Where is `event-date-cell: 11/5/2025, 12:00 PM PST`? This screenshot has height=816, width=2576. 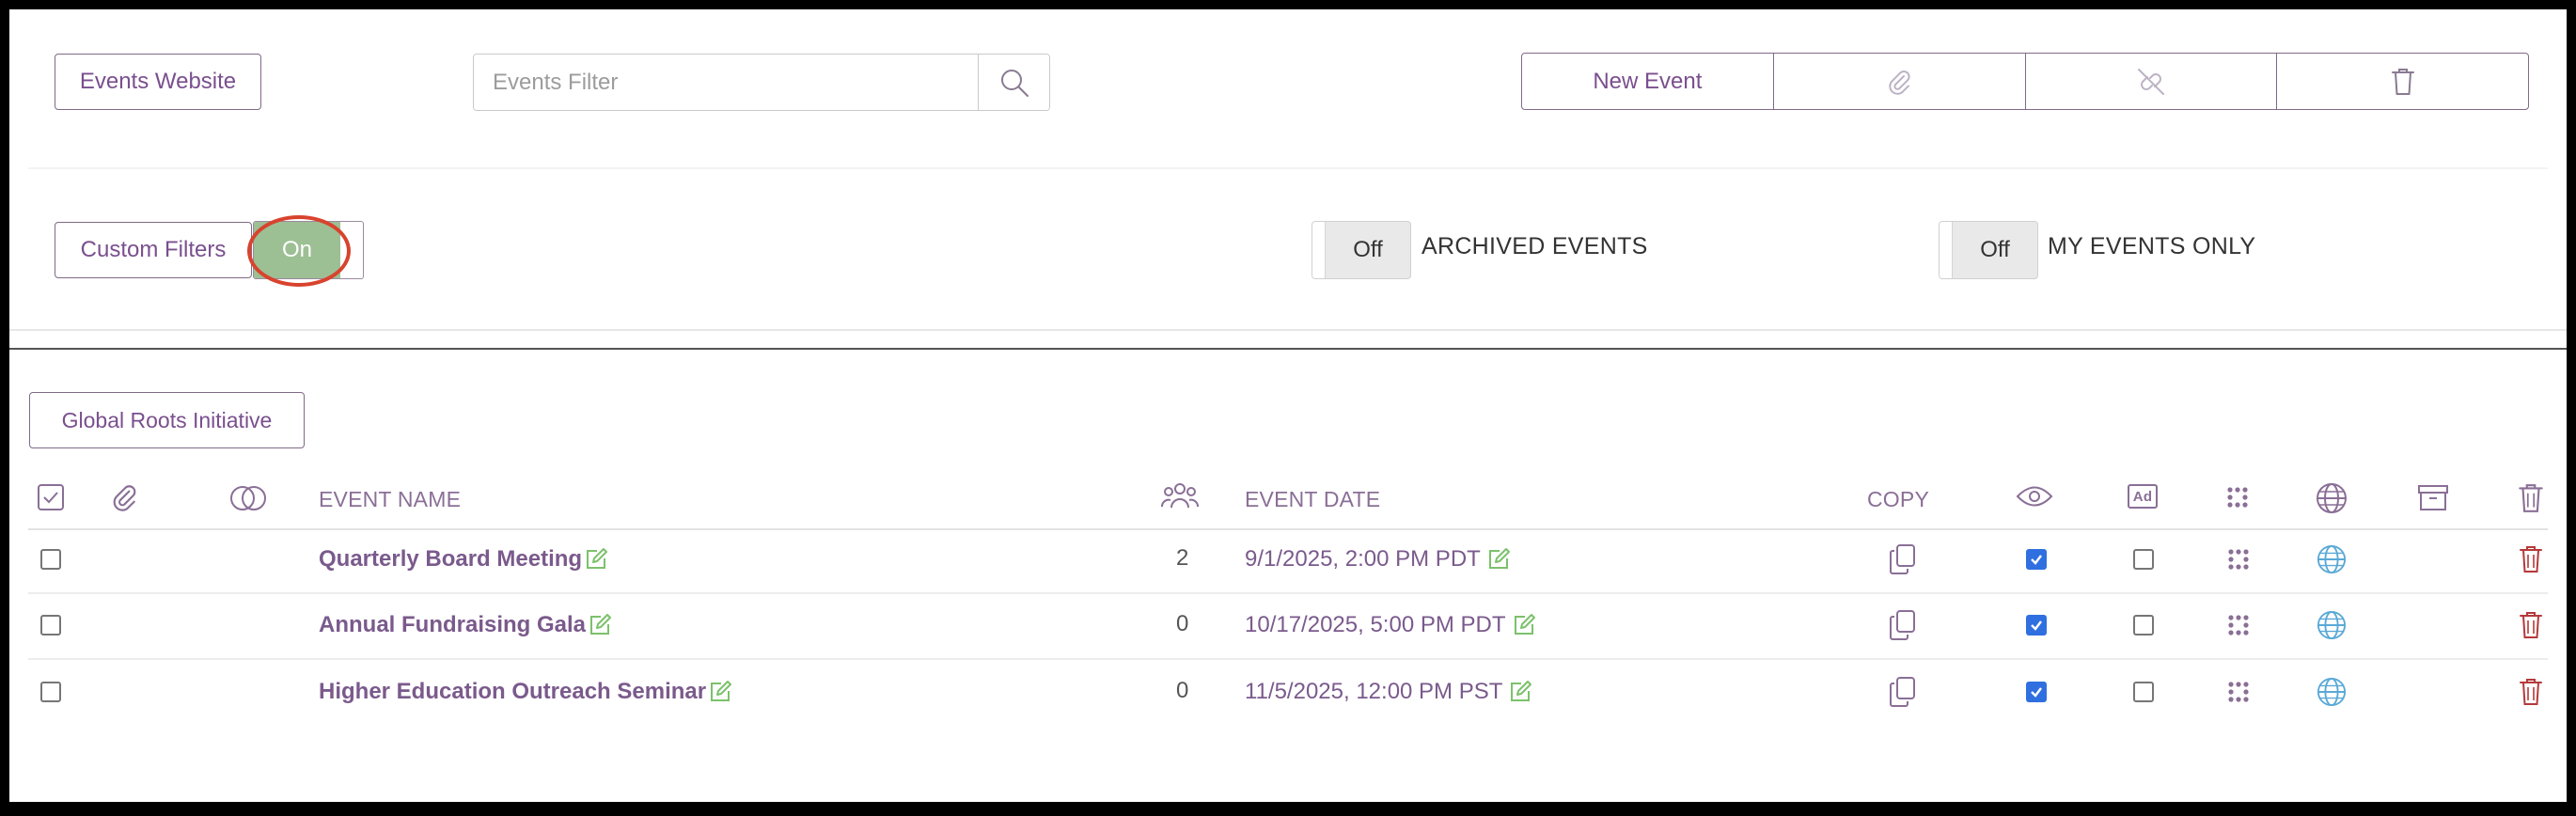
event-date-cell: 11/5/2025, 12:00 PM PST is located at coordinates (1388, 692).